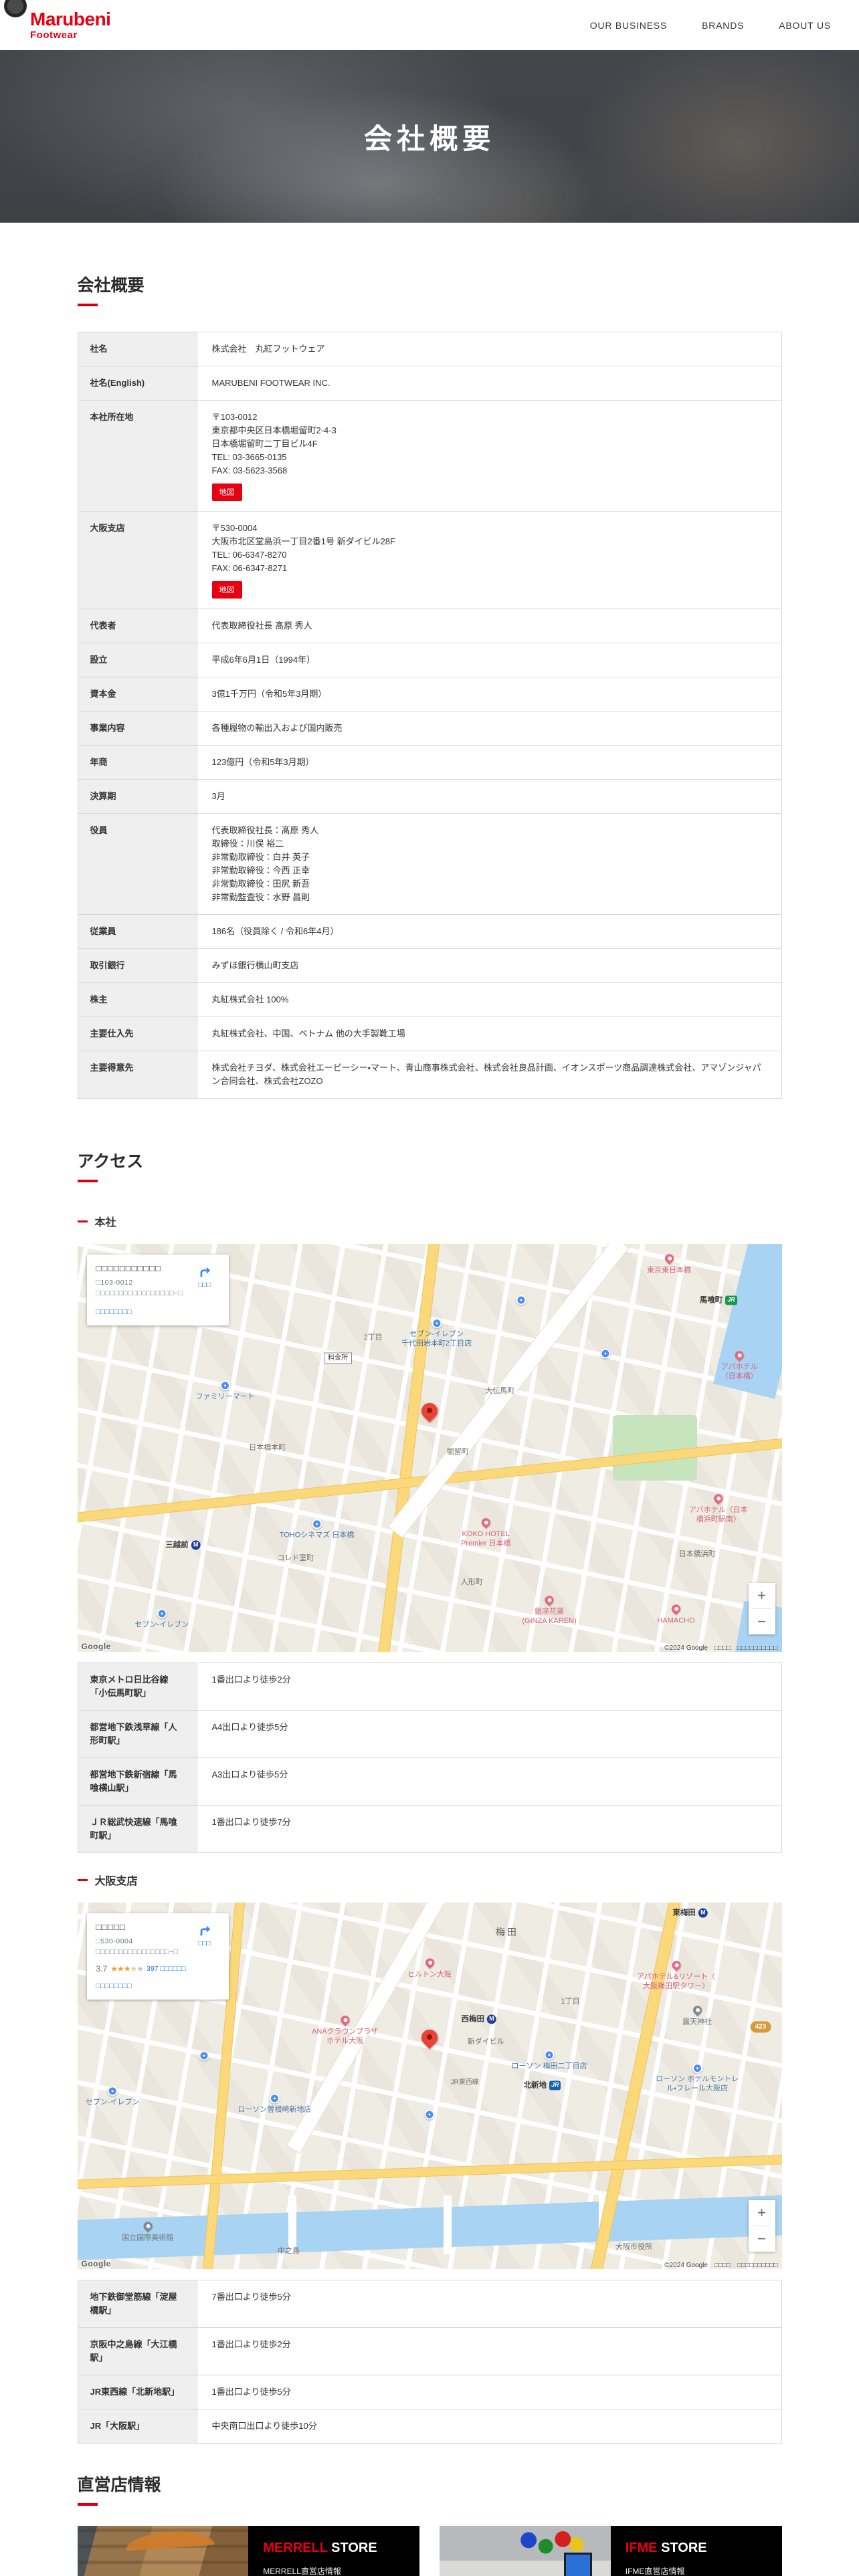 This screenshot has width=859, height=2576. I want to click on map-label-poi: ローソン曽根崎新地店, so click(274, 2104).